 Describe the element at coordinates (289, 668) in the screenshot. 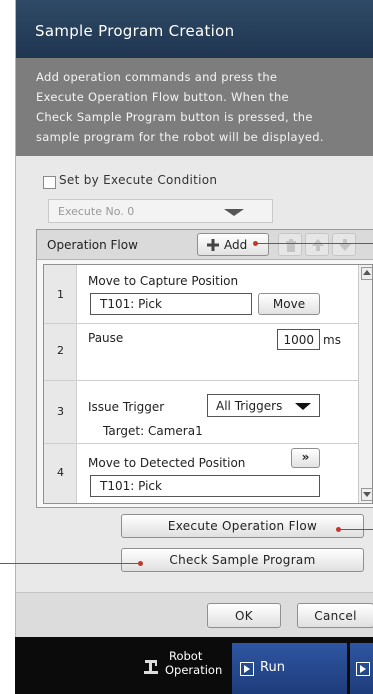

I see `run-button: Run` at that location.